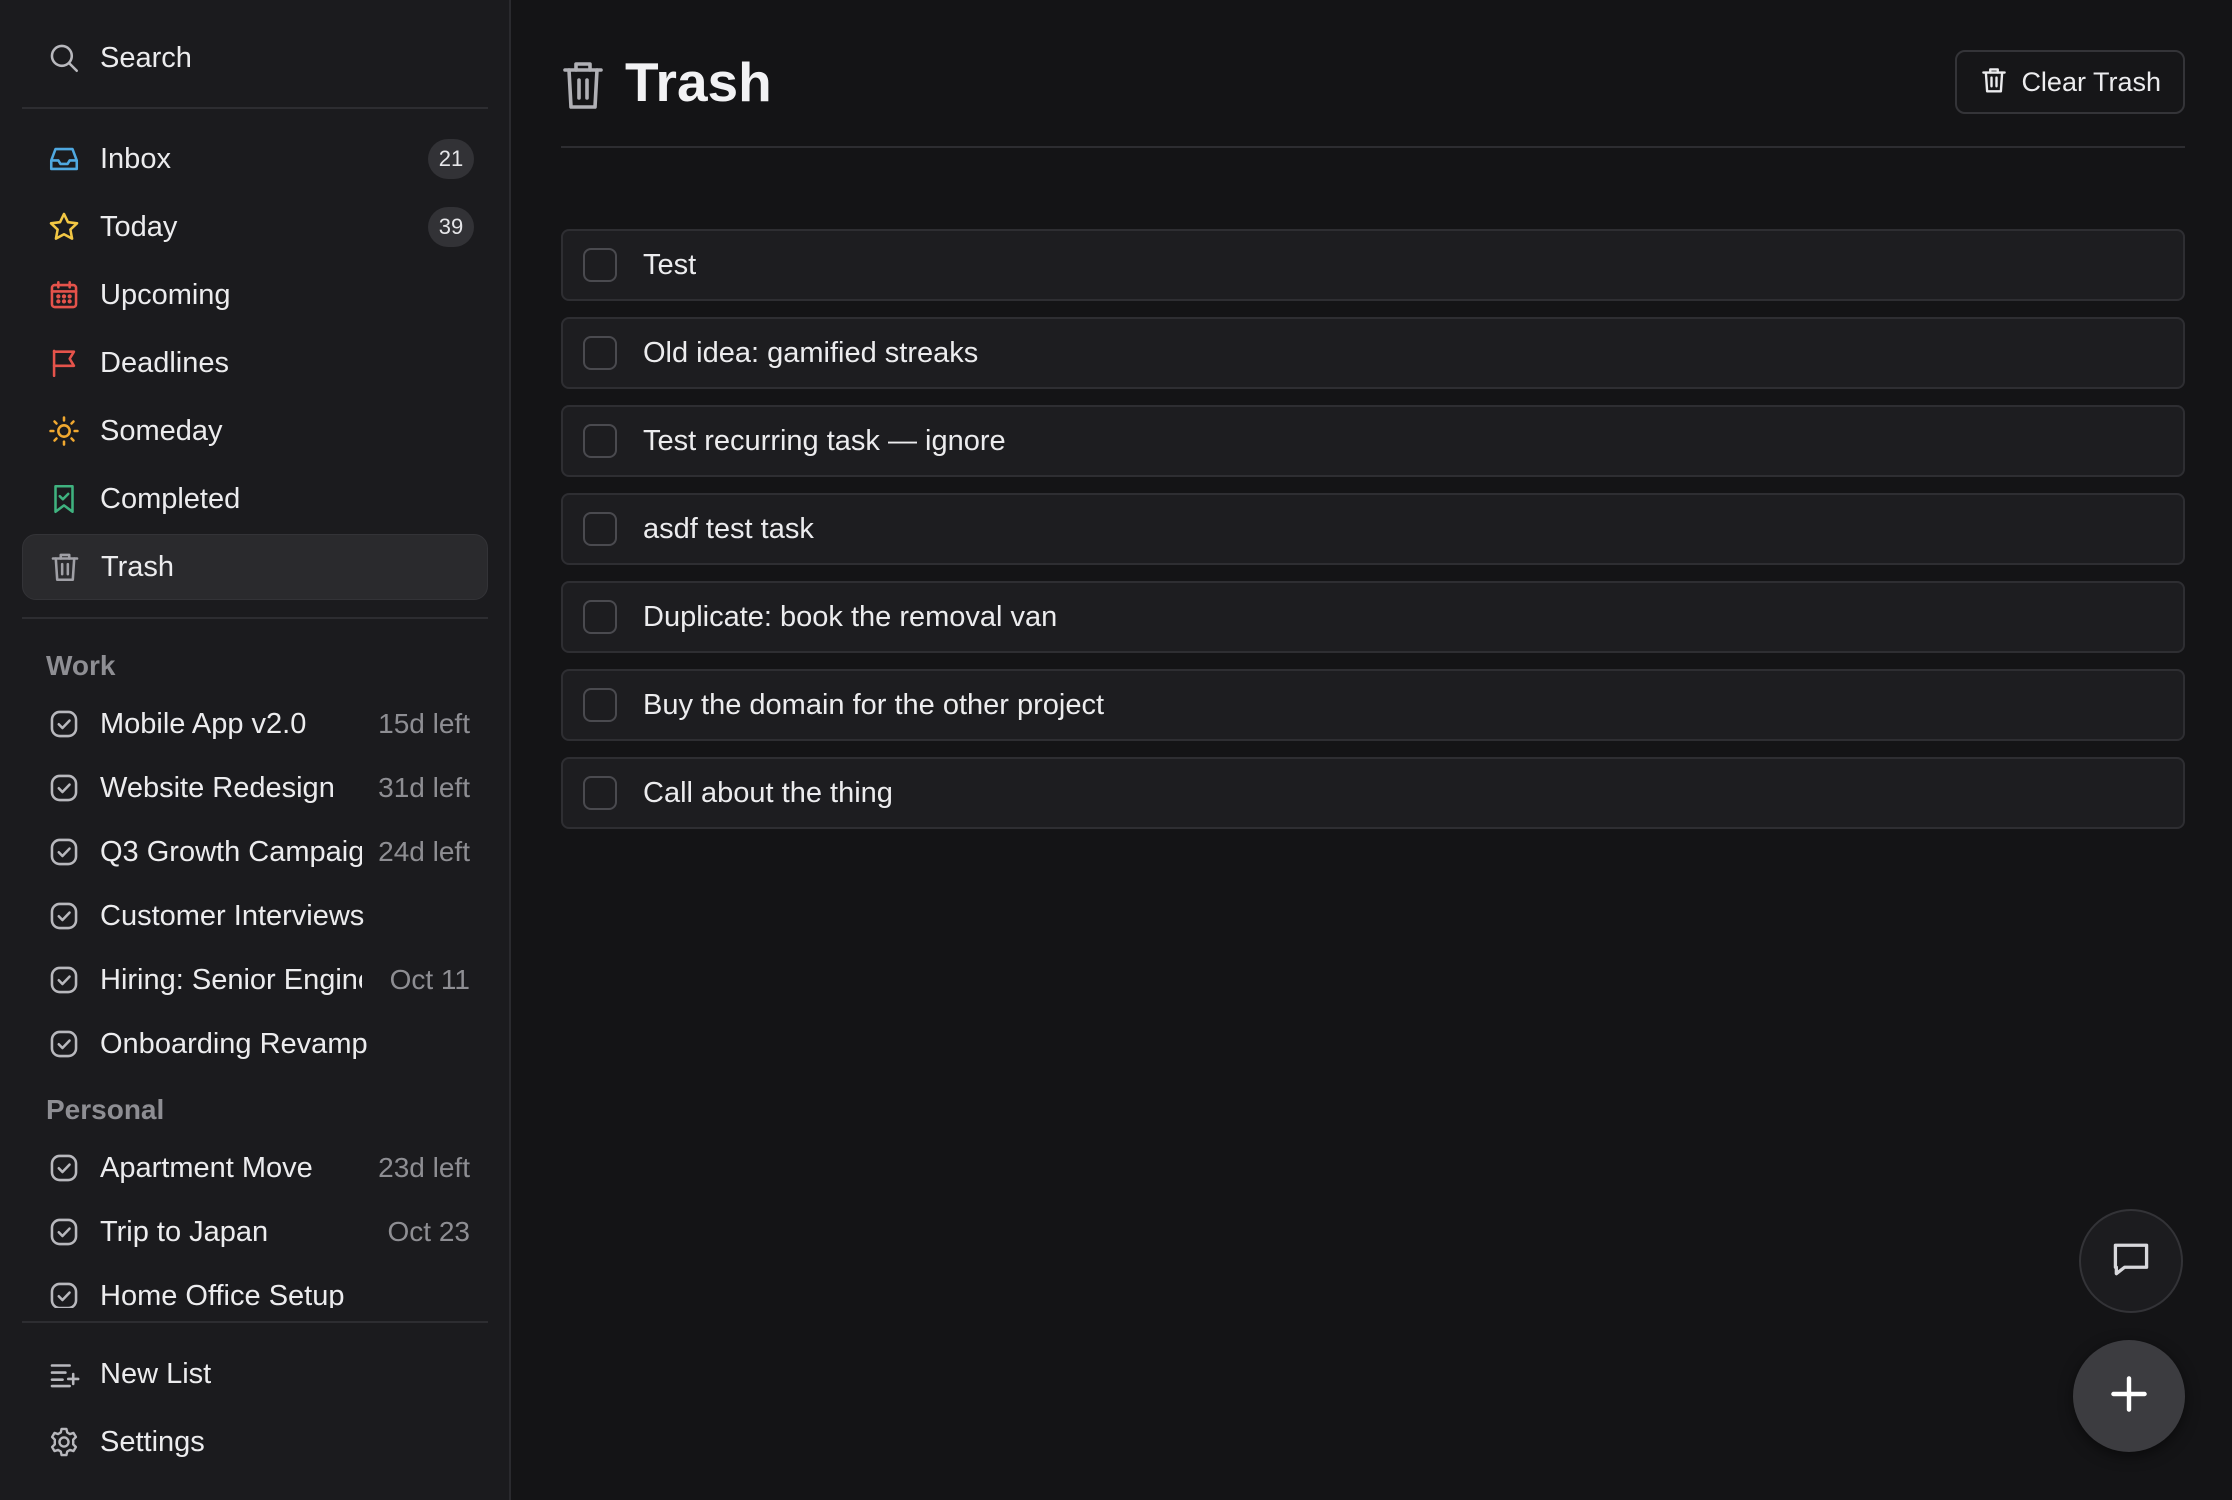 This screenshot has width=2232, height=1500. Describe the element at coordinates (255, 363) in the screenshot. I see `sidebar-item-deadlines: Deadlines` at that location.